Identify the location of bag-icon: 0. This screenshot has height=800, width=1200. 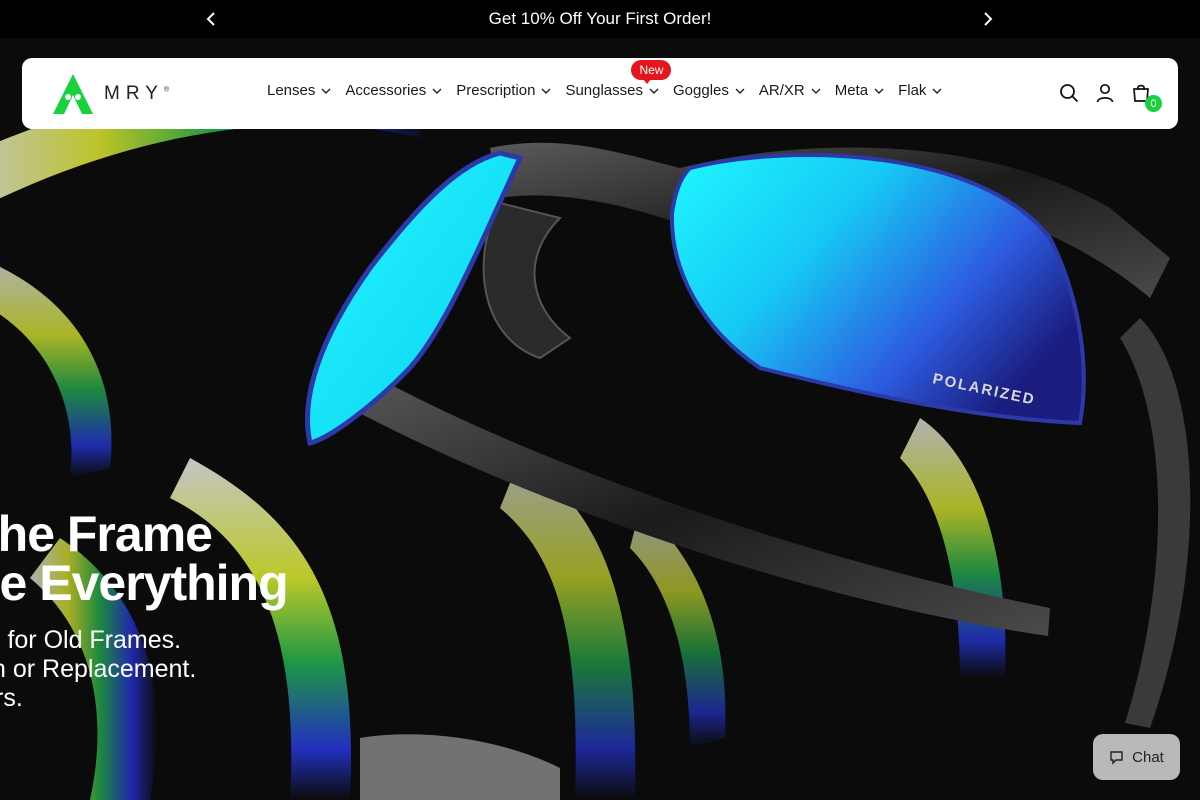
(1146, 97).